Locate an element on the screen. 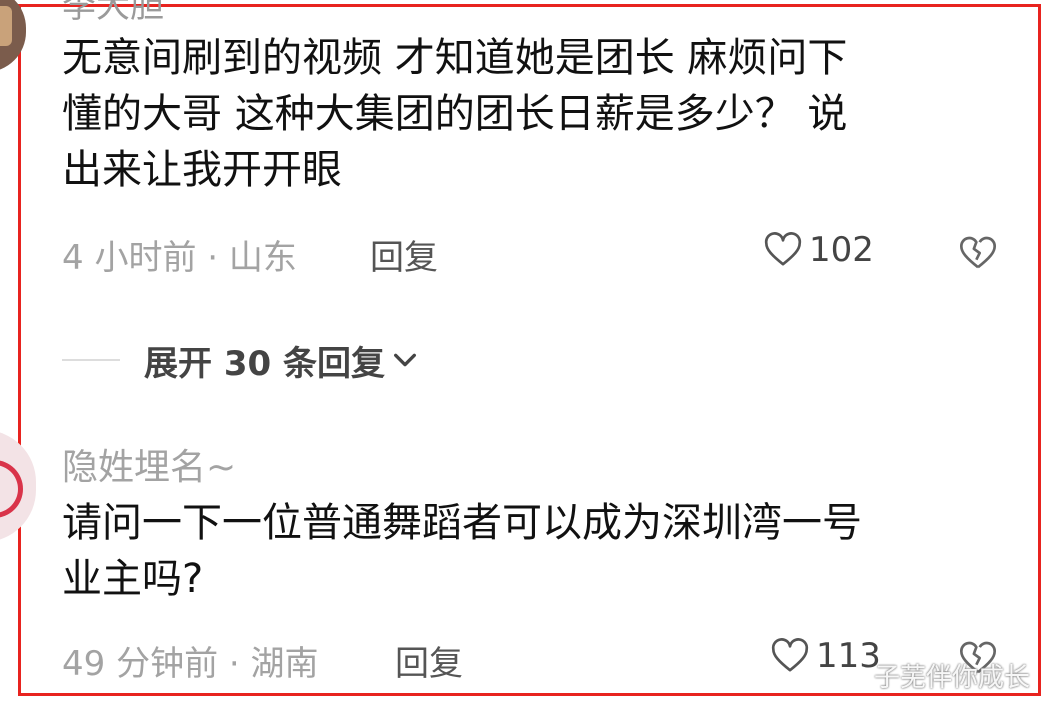 This screenshot has height=704, width=1049. expand-replies-label: 展开 30 条回复 is located at coordinates (264, 363).